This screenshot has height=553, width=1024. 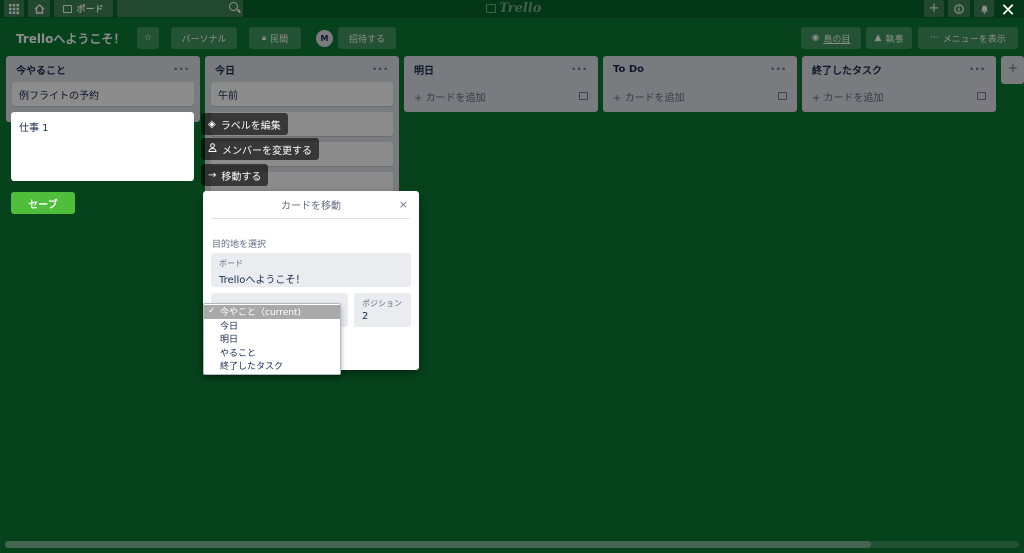 What do you see at coordinates (43, 203) in the screenshot?
I see `save-button: セーブ` at bounding box center [43, 203].